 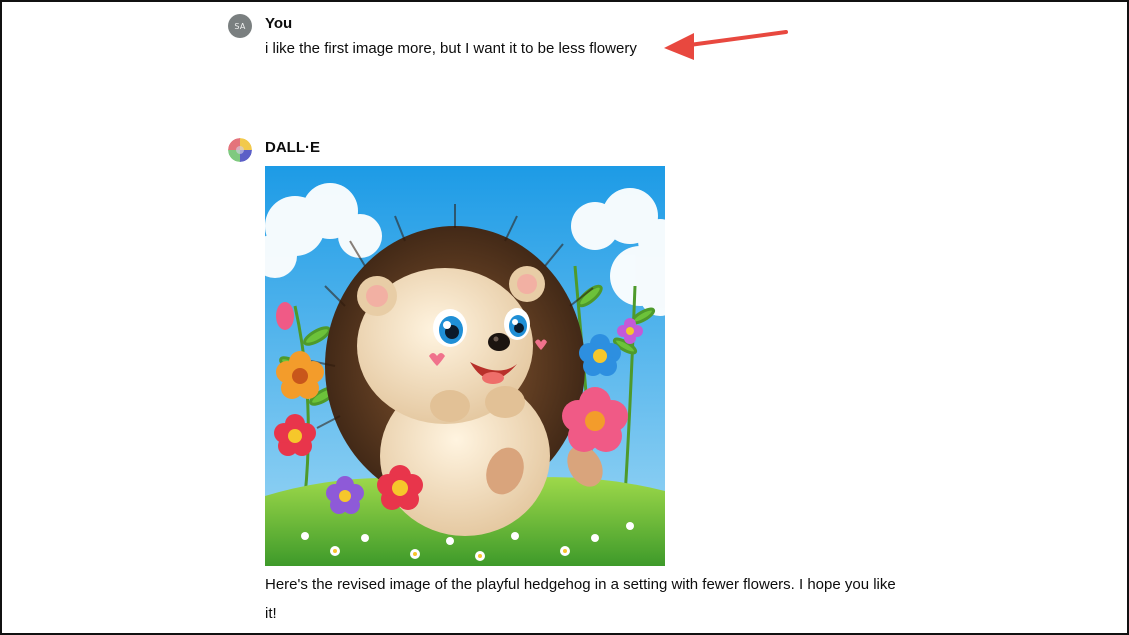 I want to click on assistant-author-name: DALL·E, so click(x=292, y=147).